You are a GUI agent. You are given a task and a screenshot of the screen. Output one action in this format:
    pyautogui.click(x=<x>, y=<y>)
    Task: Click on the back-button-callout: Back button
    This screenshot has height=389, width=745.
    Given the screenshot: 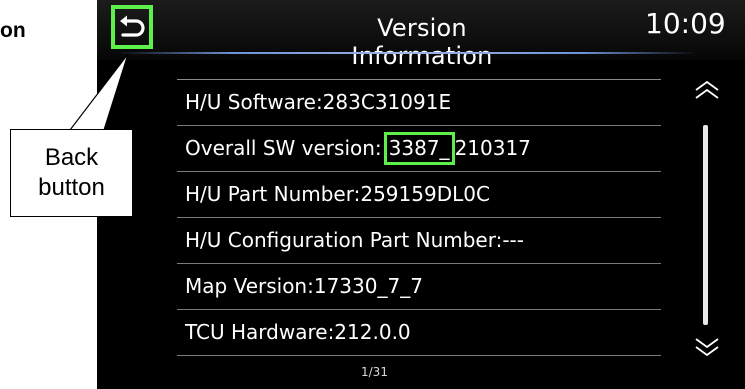 What is the action you would take?
    pyautogui.click(x=71, y=173)
    